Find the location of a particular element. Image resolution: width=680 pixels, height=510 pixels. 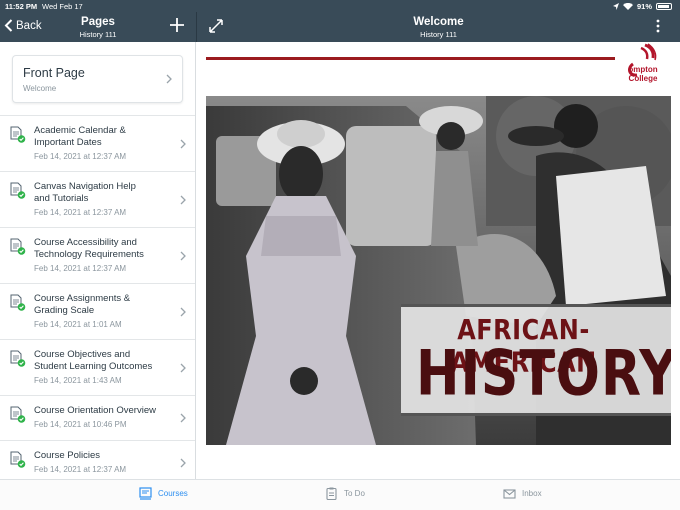

tab-inbox: Inbox is located at coordinates (522, 493).